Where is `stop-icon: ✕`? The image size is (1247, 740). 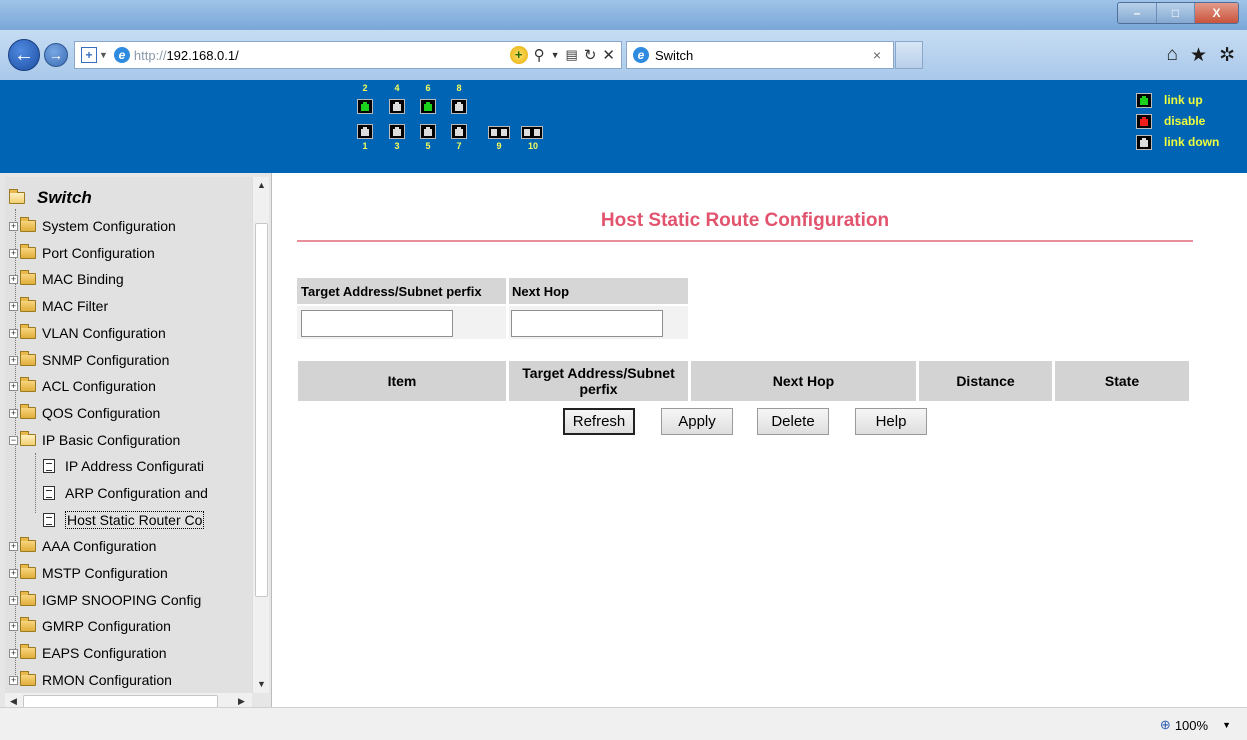
stop-icon: ✕ is located at coordinates (608, 55).